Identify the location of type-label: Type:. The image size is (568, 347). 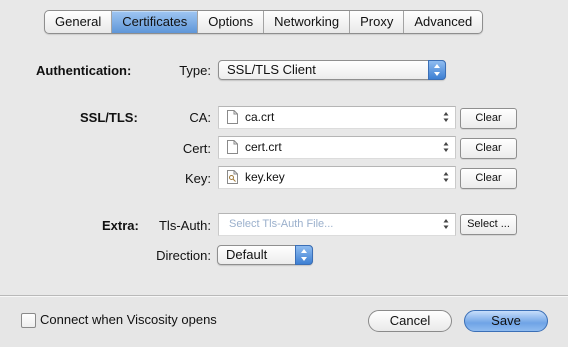
(195, 70).